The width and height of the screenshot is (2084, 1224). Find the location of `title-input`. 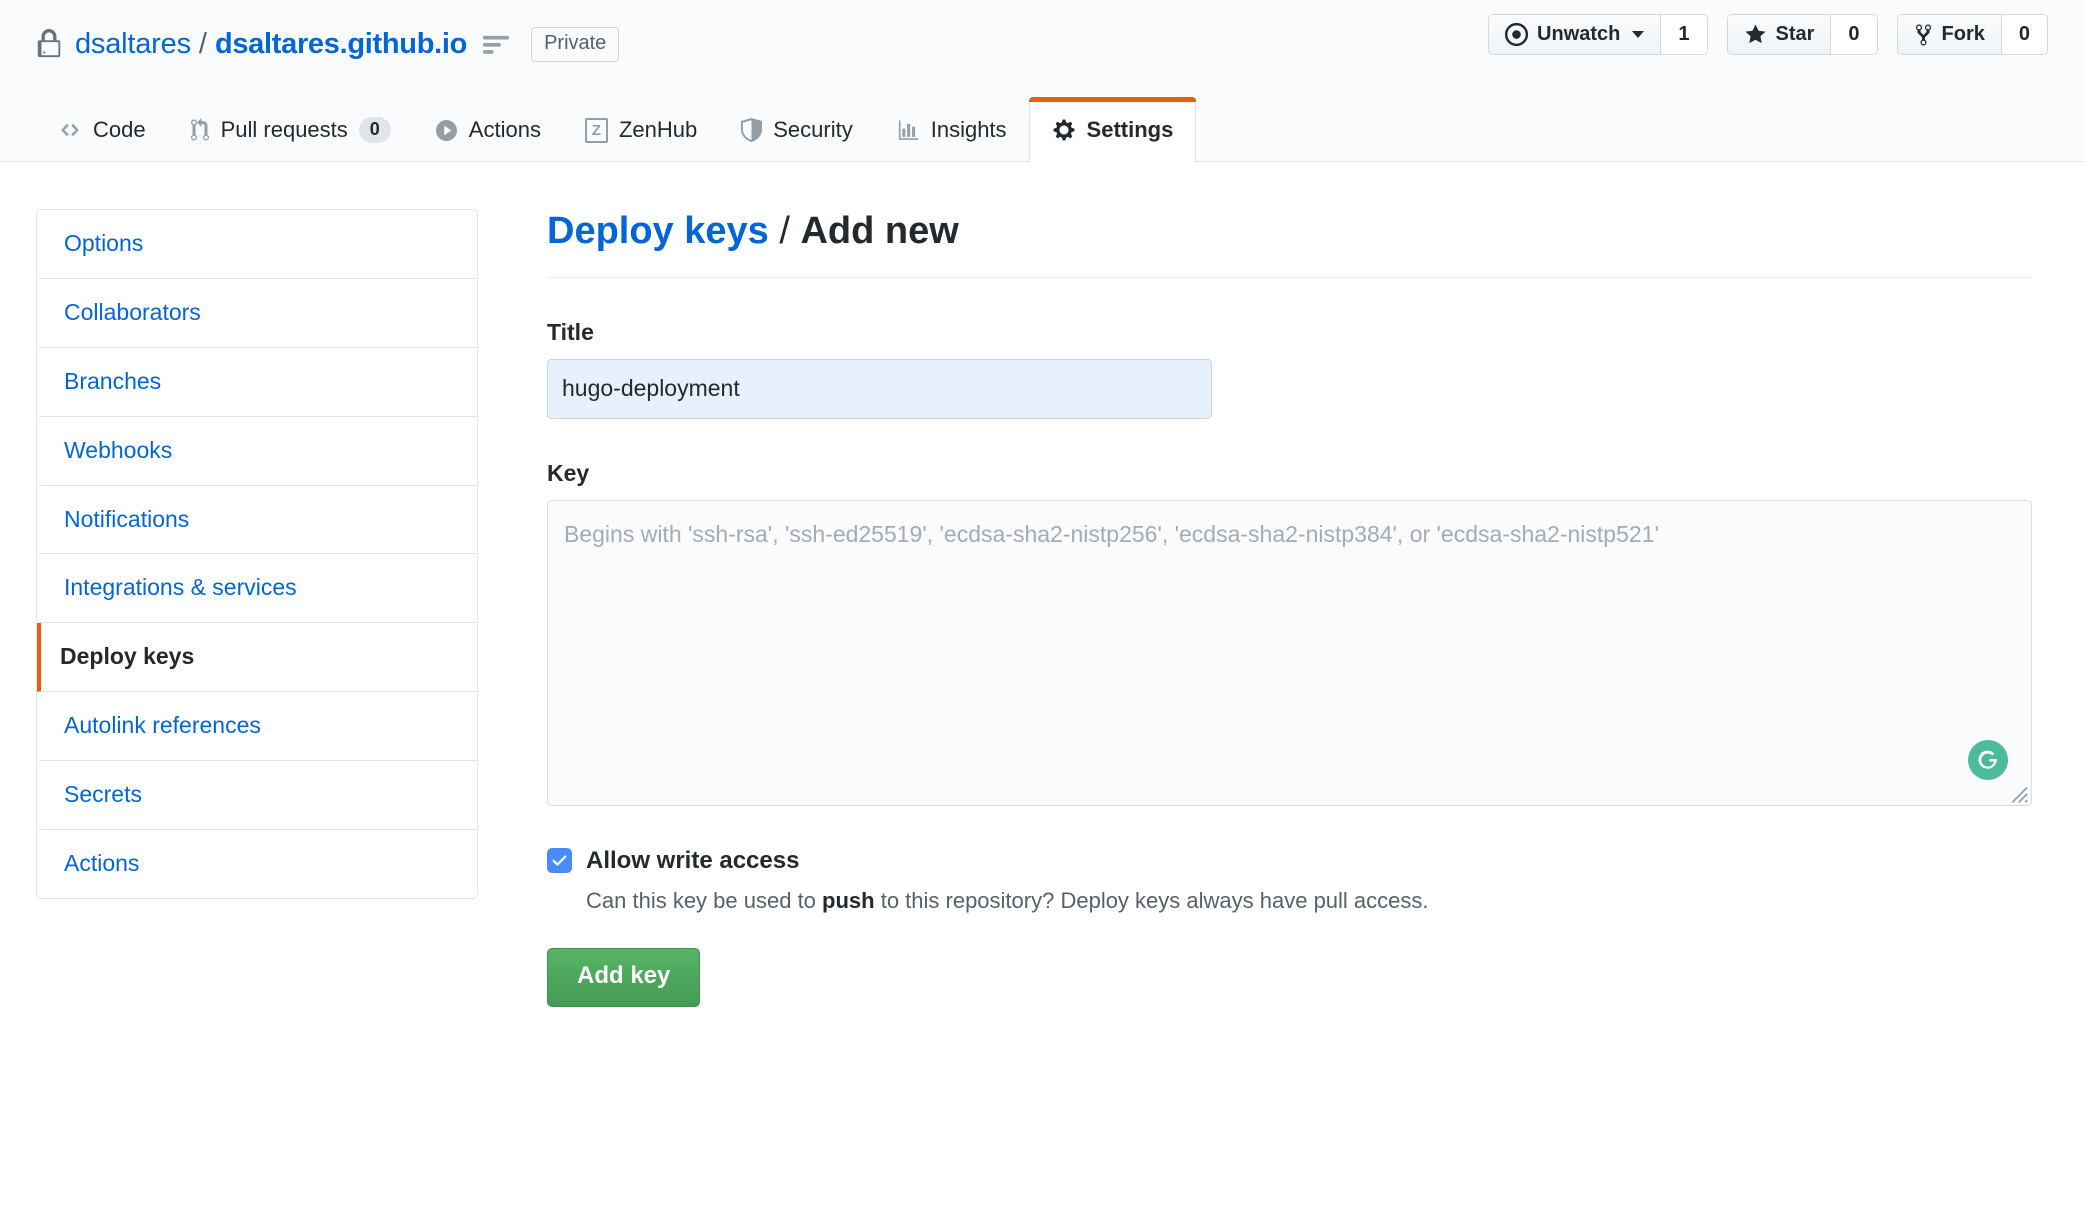

title-input is located at coordinates (879, 388).